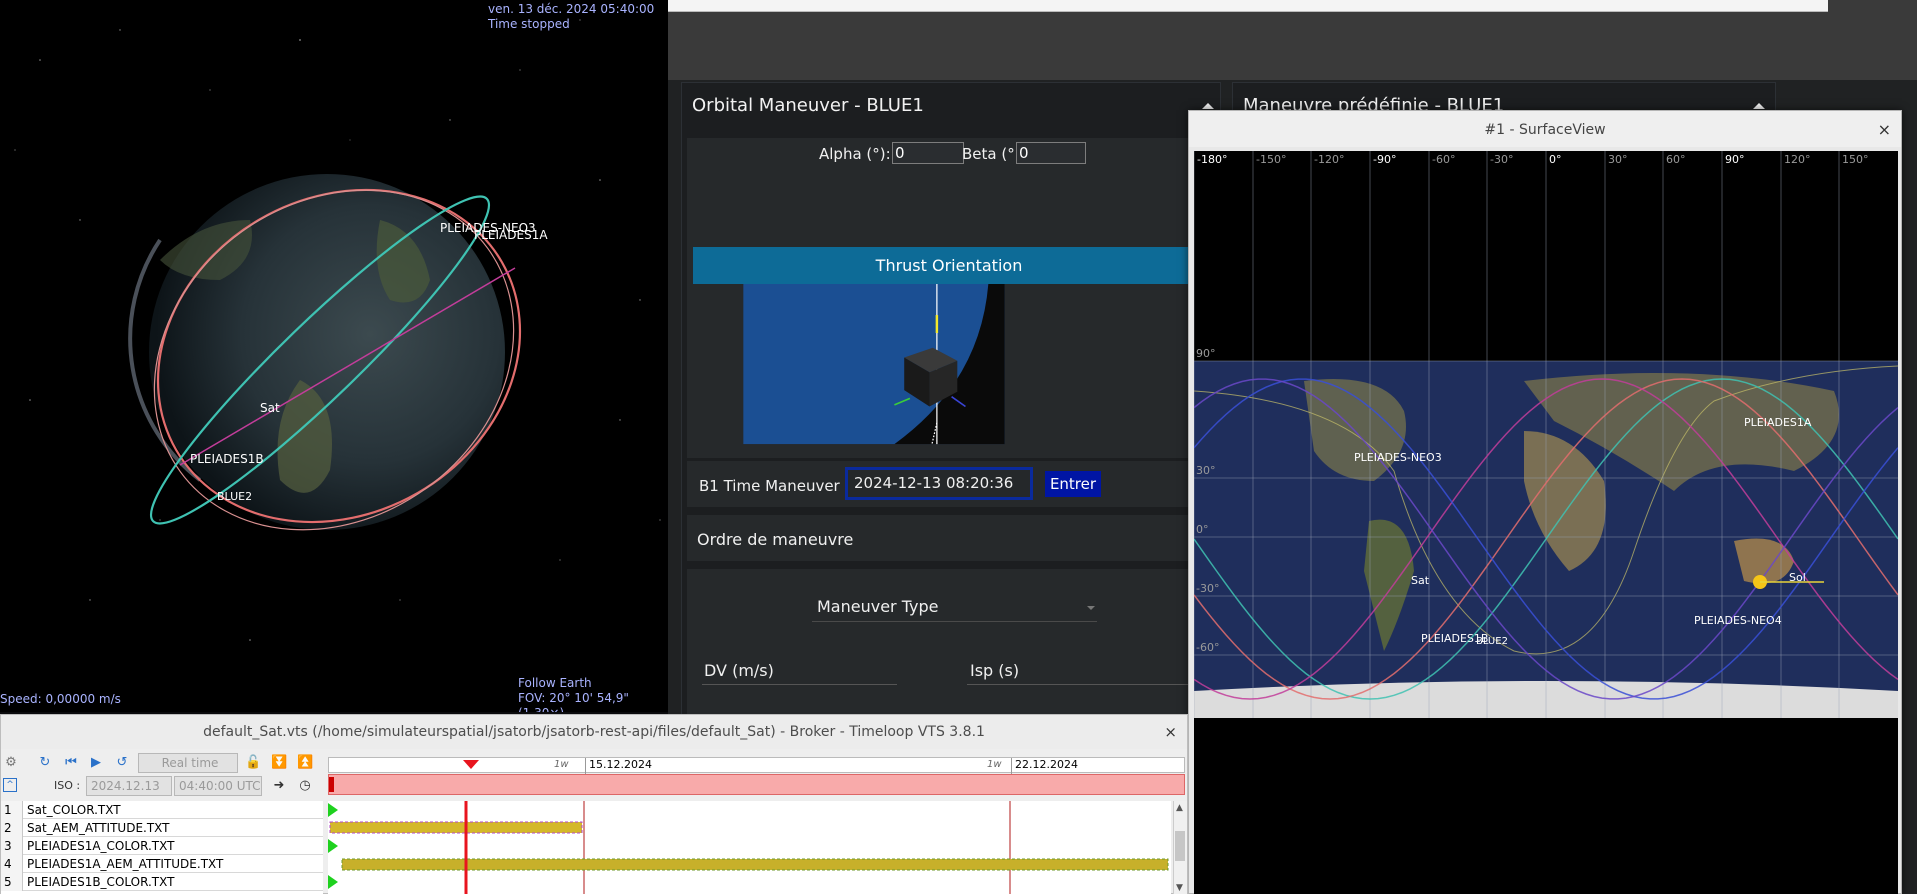 The width and height of the screenshot is (1917, 894). I want to click on list-item: 1 Sat_COLOR.TXT, so click(162, 810).